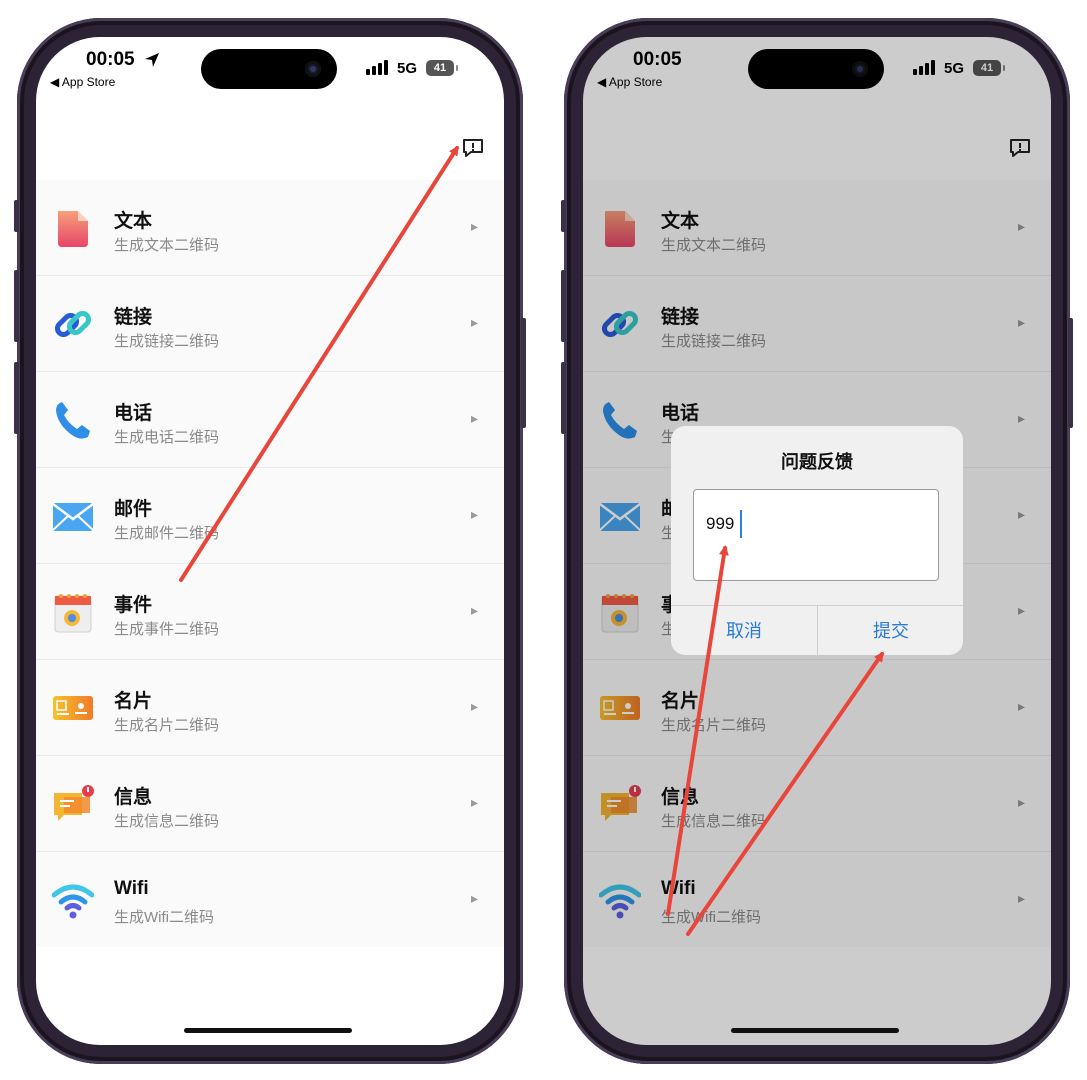 Image resolution: width=1087 pixels, height=1080 pixels. Describe the element at coordinates (133, 605) in the screenshot. I see `list-item-title: 事件` at that location.